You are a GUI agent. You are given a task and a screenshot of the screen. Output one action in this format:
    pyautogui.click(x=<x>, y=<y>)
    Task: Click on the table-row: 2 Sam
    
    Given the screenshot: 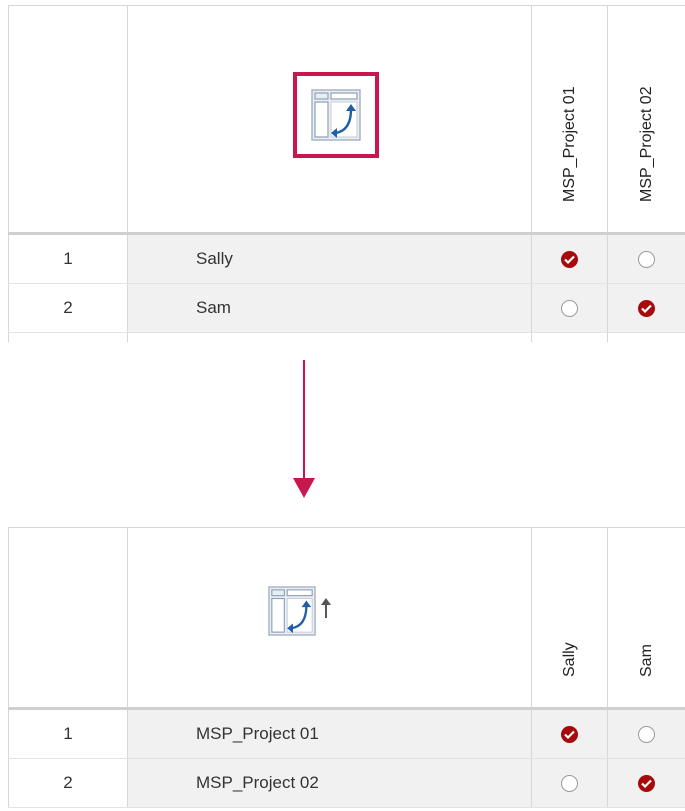 What is the action you would take?
    pyautogui.click(x=346, y=308)
    